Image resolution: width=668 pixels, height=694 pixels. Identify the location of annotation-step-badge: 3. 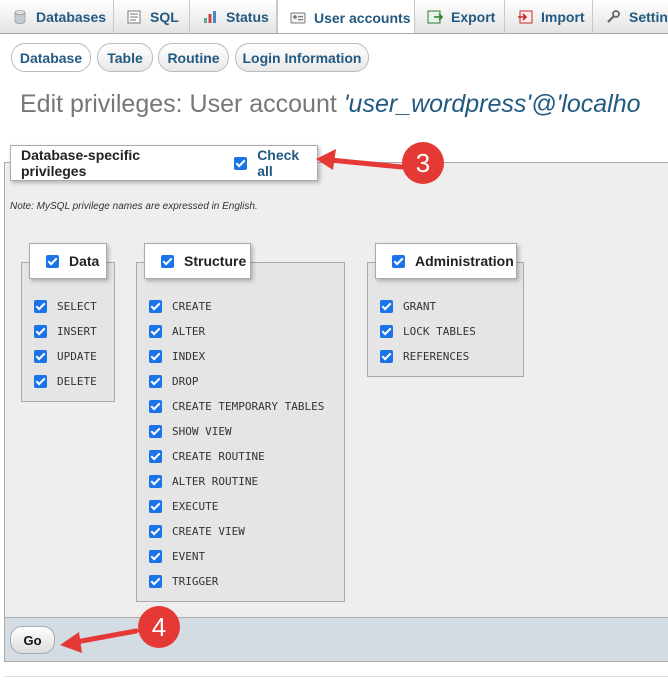
(423, 163).